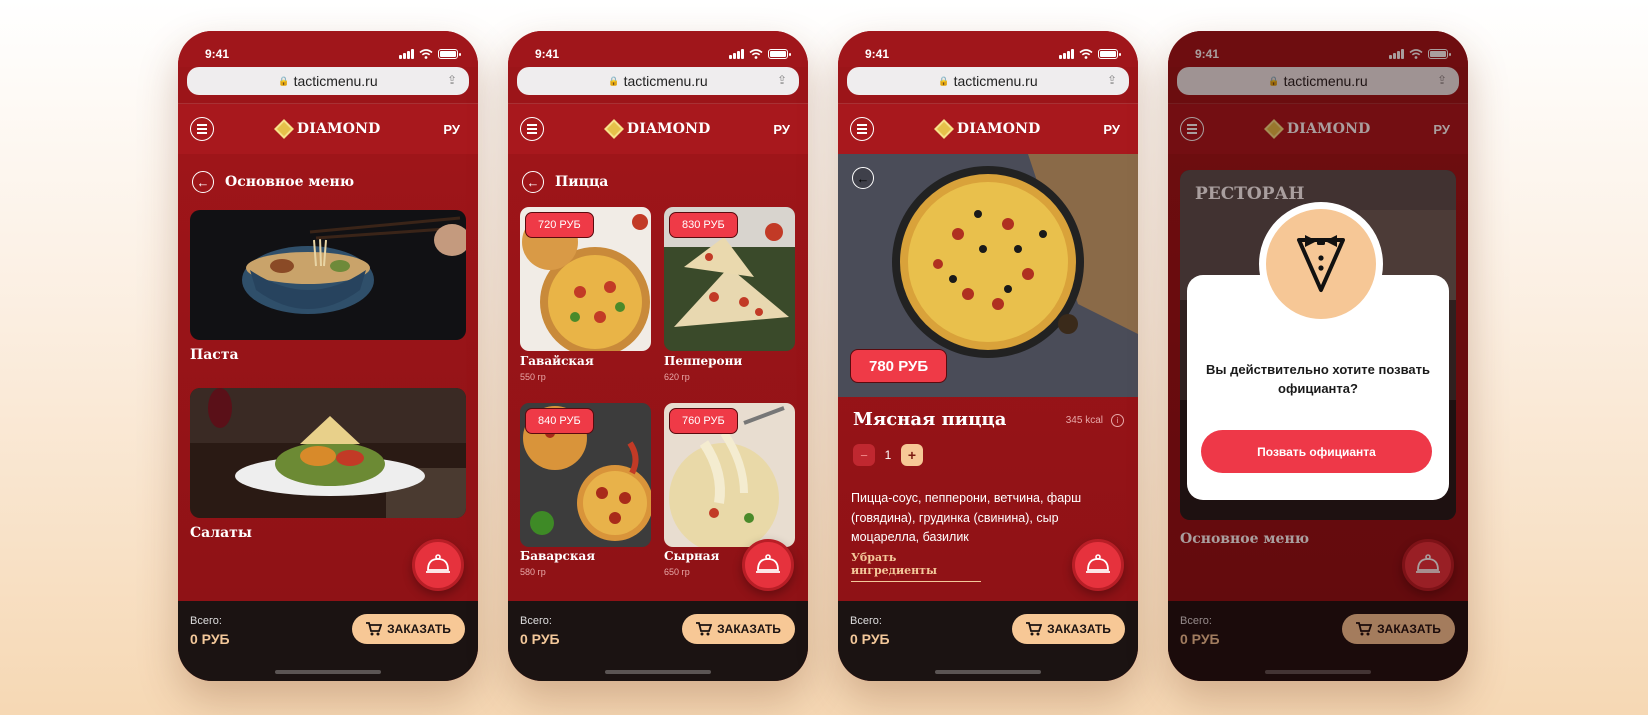  Describe the element at coordinates (585, 279) in the screenshot. I see `pizza-card-image: 720 РУБ` at that location.